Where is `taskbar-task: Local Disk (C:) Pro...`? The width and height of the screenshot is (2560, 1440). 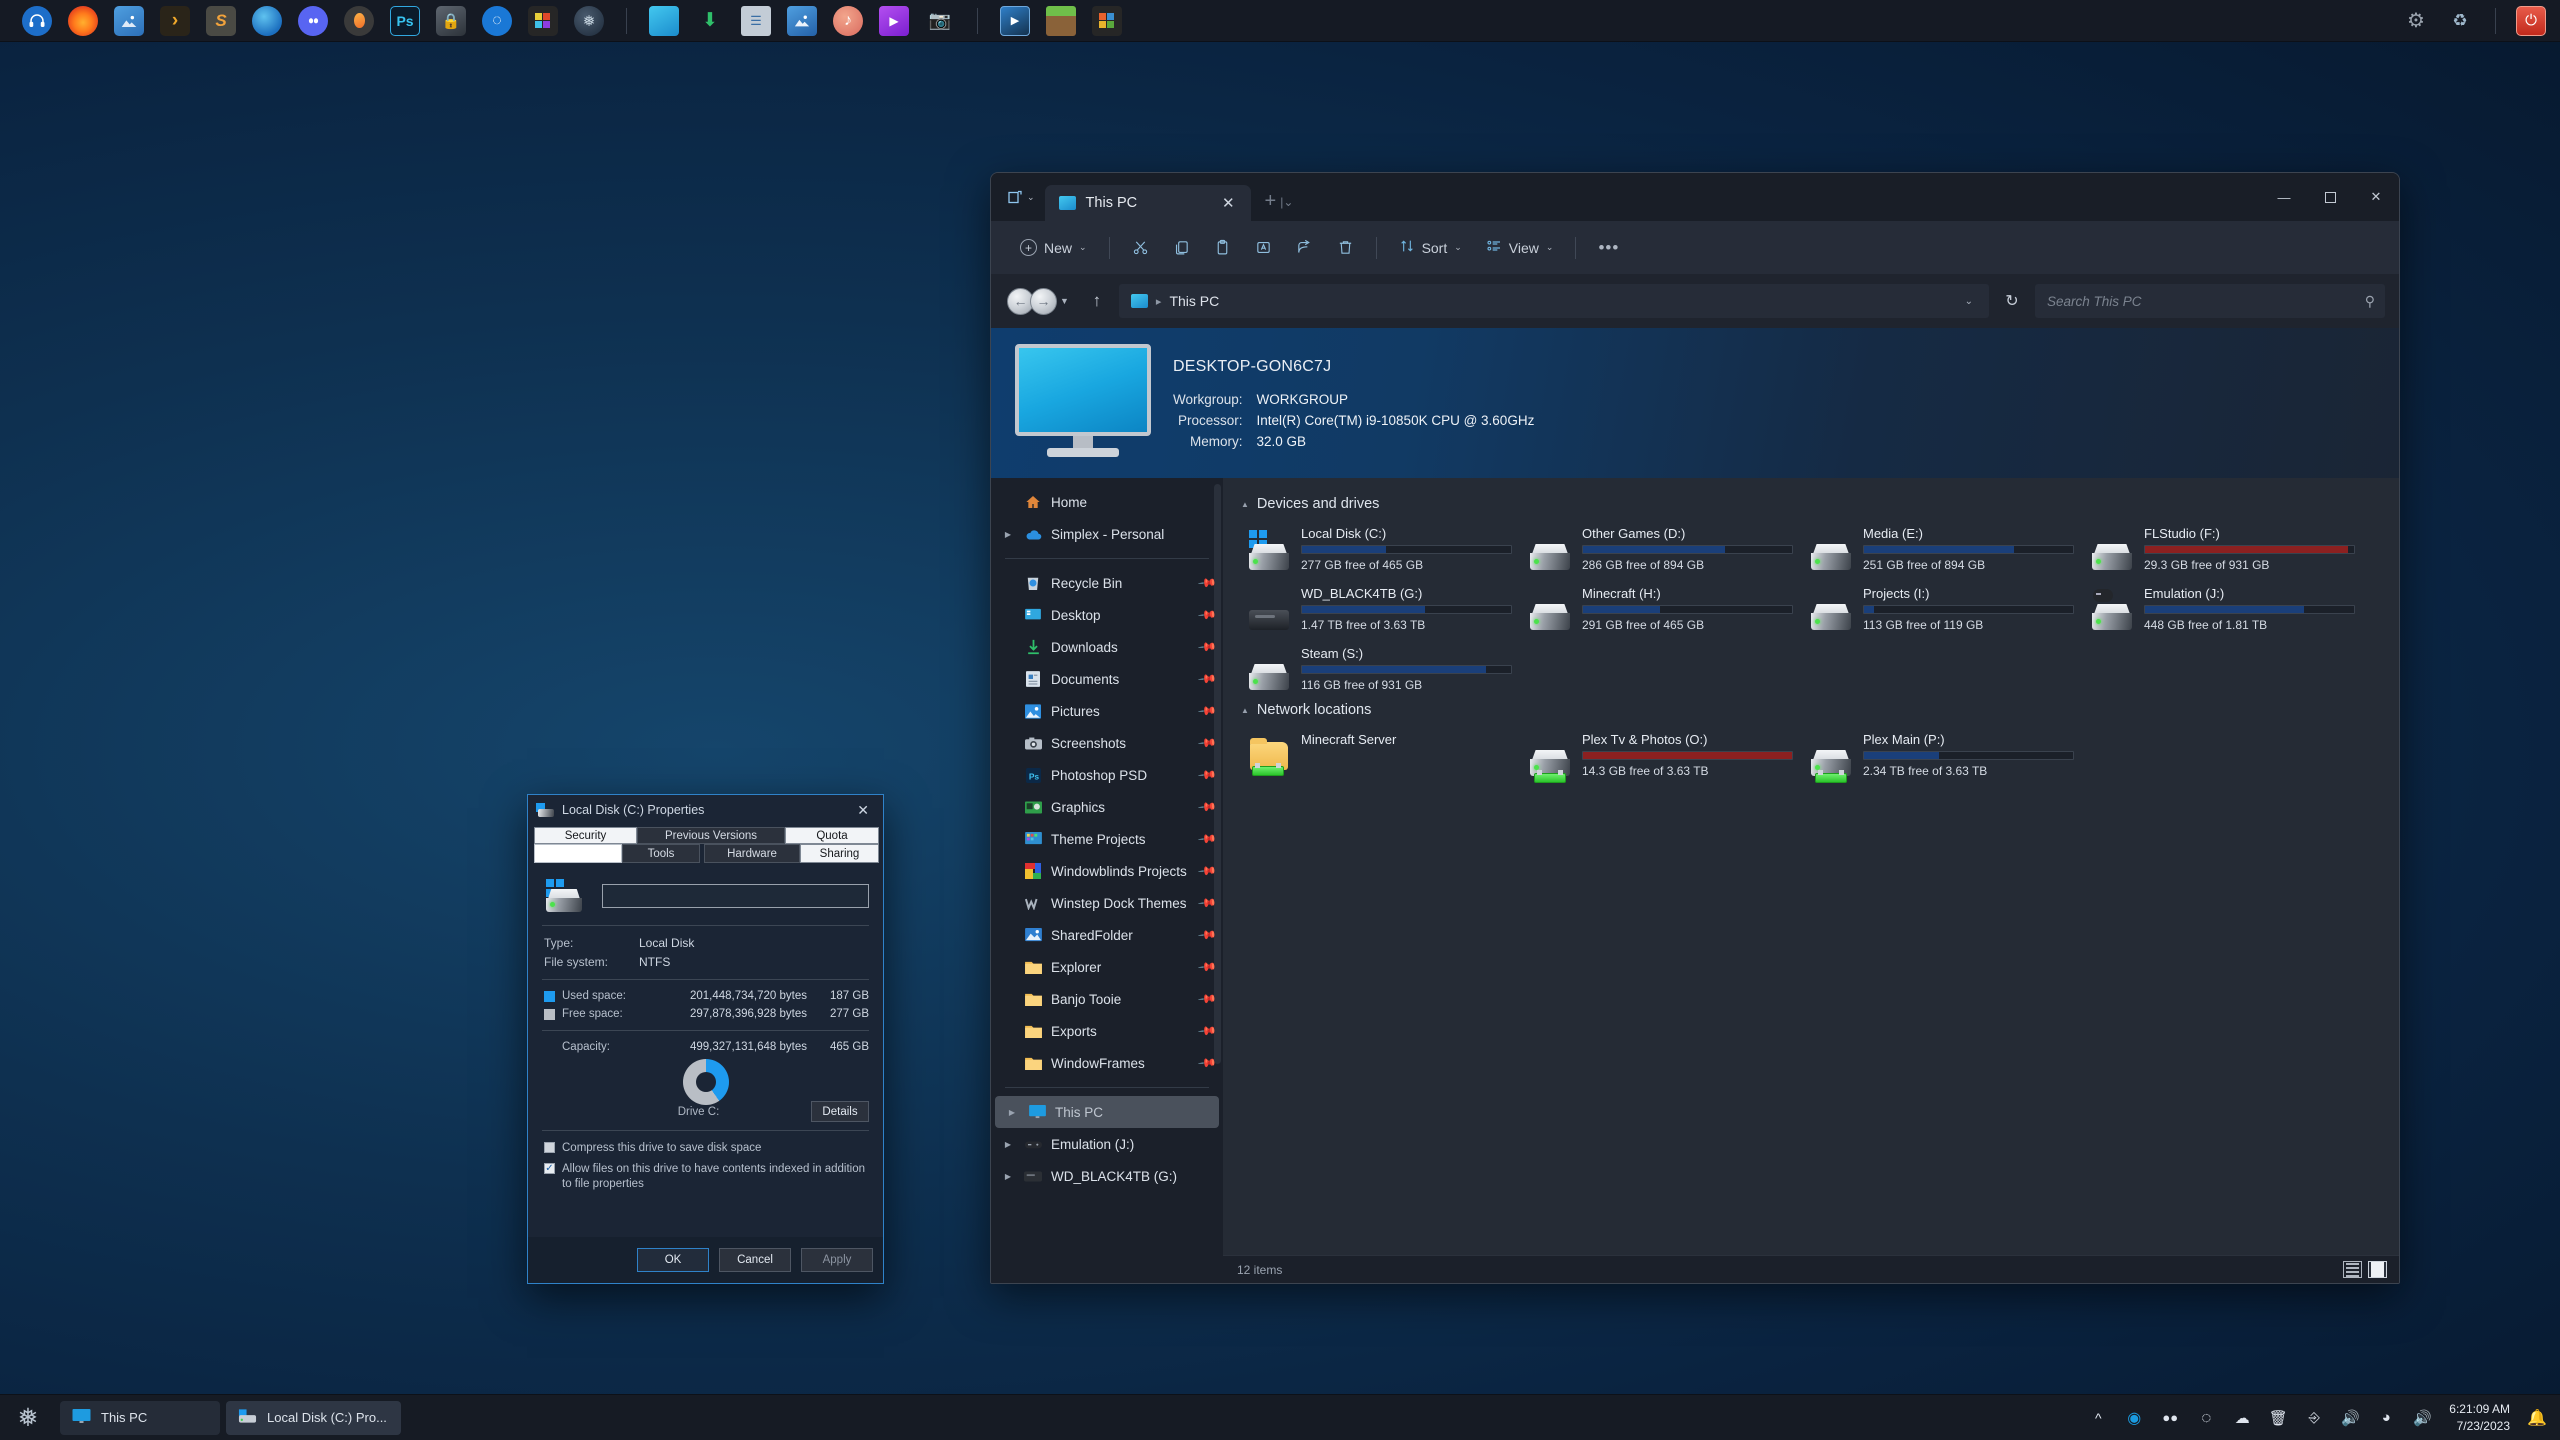
taskbar-task: Local Disk (C:) Pro... is located at coordinates (313, 1417).